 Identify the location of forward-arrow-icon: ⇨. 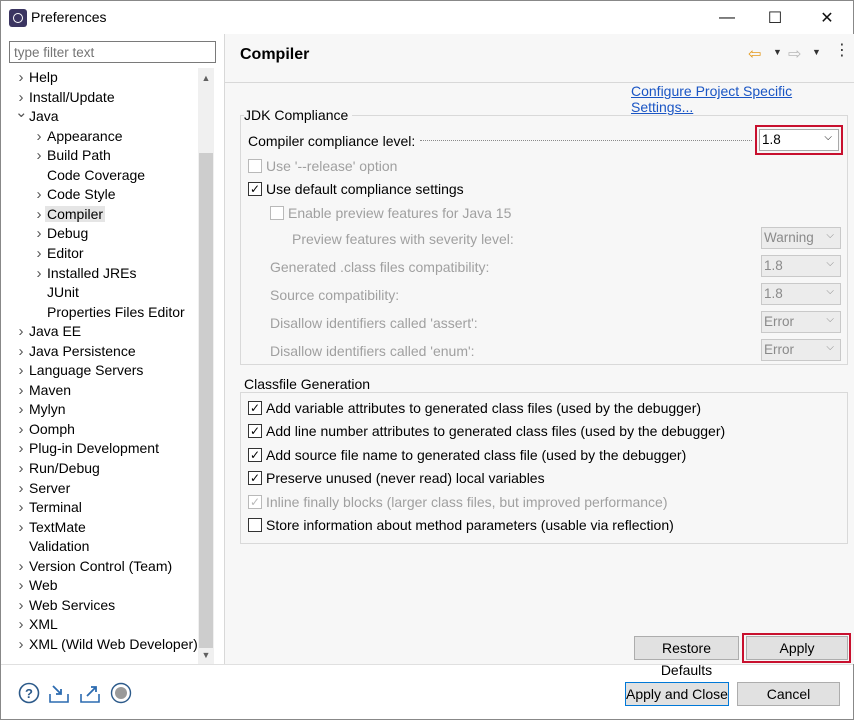
(794, 54).